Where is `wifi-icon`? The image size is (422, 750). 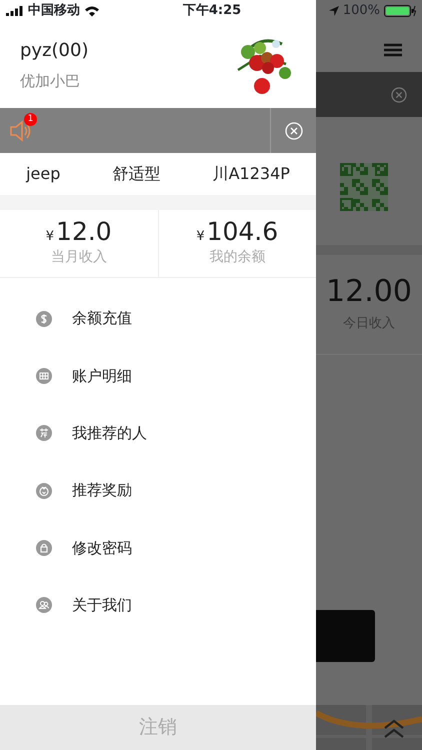
wifi-icon is located at coordinates (92, 11).